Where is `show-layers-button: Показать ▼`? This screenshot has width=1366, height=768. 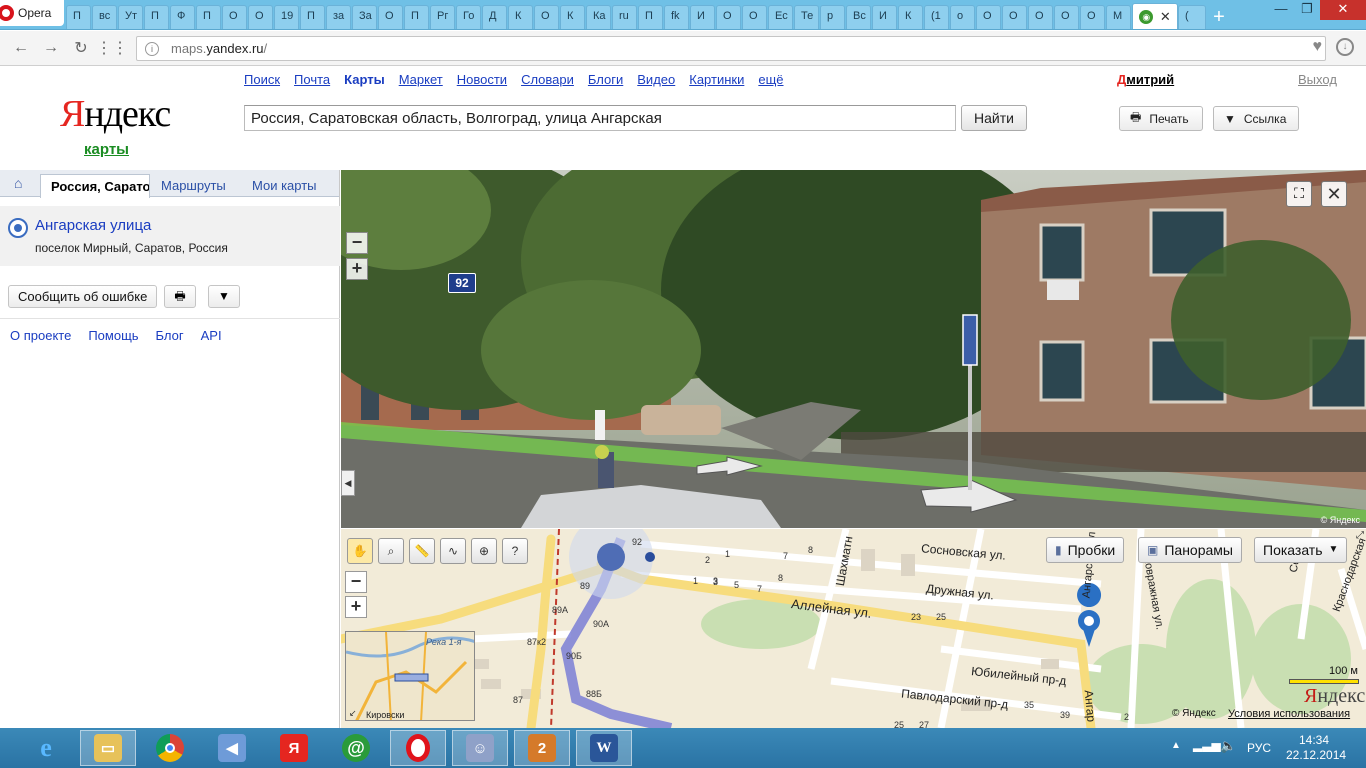 show-layers-button: Показать ▼ is located at coordinates (1301, 550).